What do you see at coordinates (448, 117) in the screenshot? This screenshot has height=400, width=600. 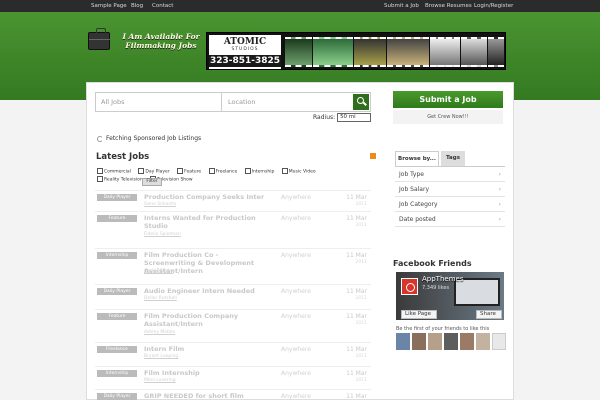 I see `get-crew-link: Get Crew Now!!!` at bounding box center [448, 117].